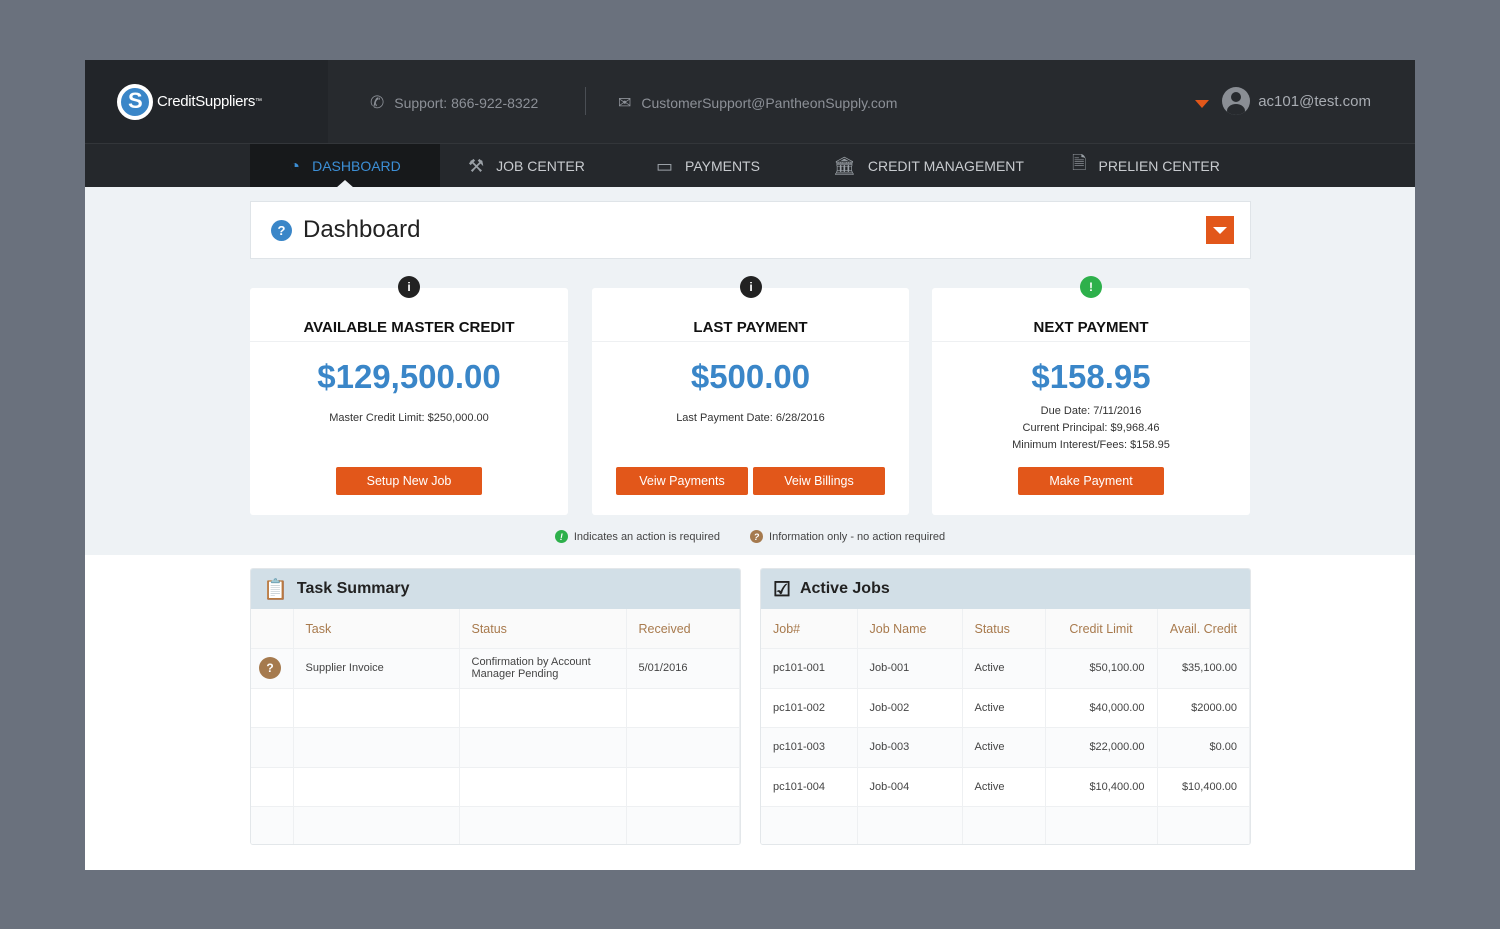  I want to click on job-number: pc101-001, so click(809, 668).